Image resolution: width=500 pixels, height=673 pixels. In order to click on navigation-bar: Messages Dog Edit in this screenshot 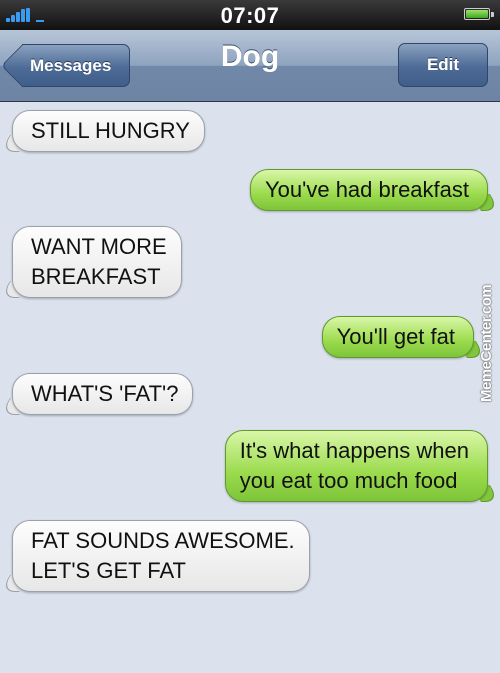, I will do `click(250, 66)`.